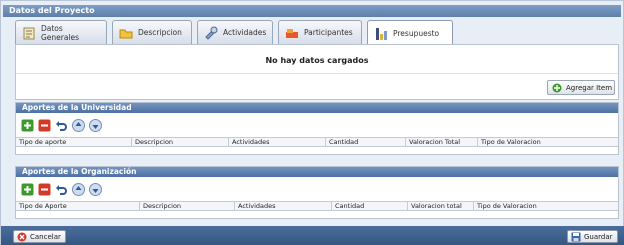 The width and height of the screenshot is (624, 245). I want to click on divider, so click(317, 73).